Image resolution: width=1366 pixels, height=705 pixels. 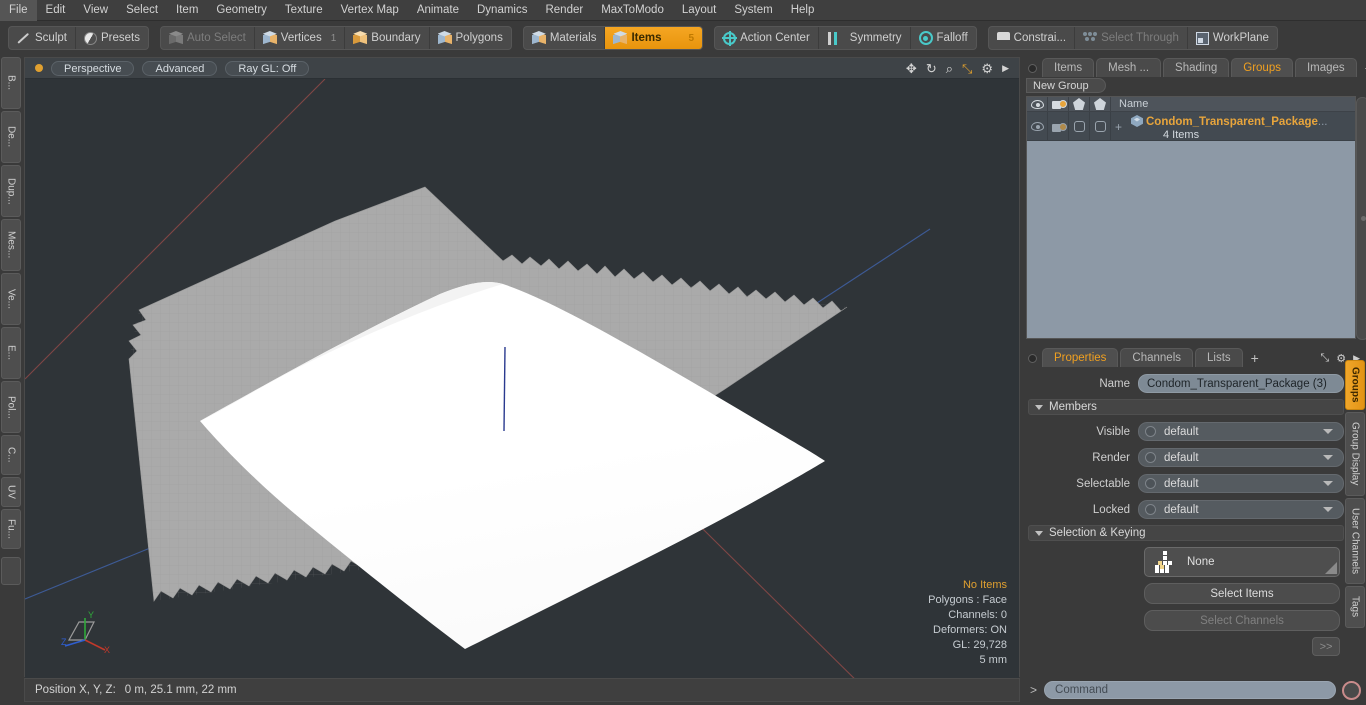 What do you see at coordinates (56, 10) in the screenshot?
I see `menu-item-edit: Edit` at bounding box center [56, 10].